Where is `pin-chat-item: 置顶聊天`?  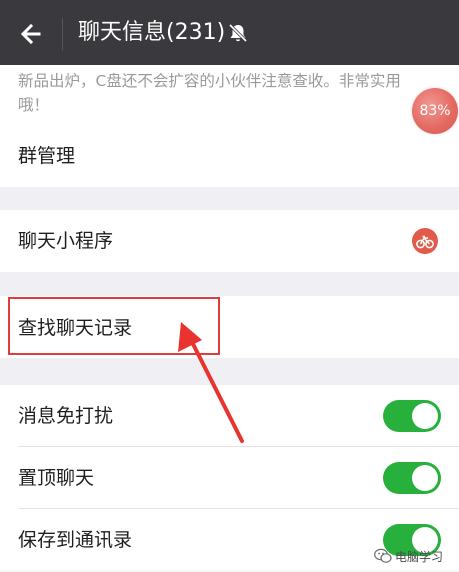
pin-chat-item: 置顶聊天 is located at coordinates (229, 478).